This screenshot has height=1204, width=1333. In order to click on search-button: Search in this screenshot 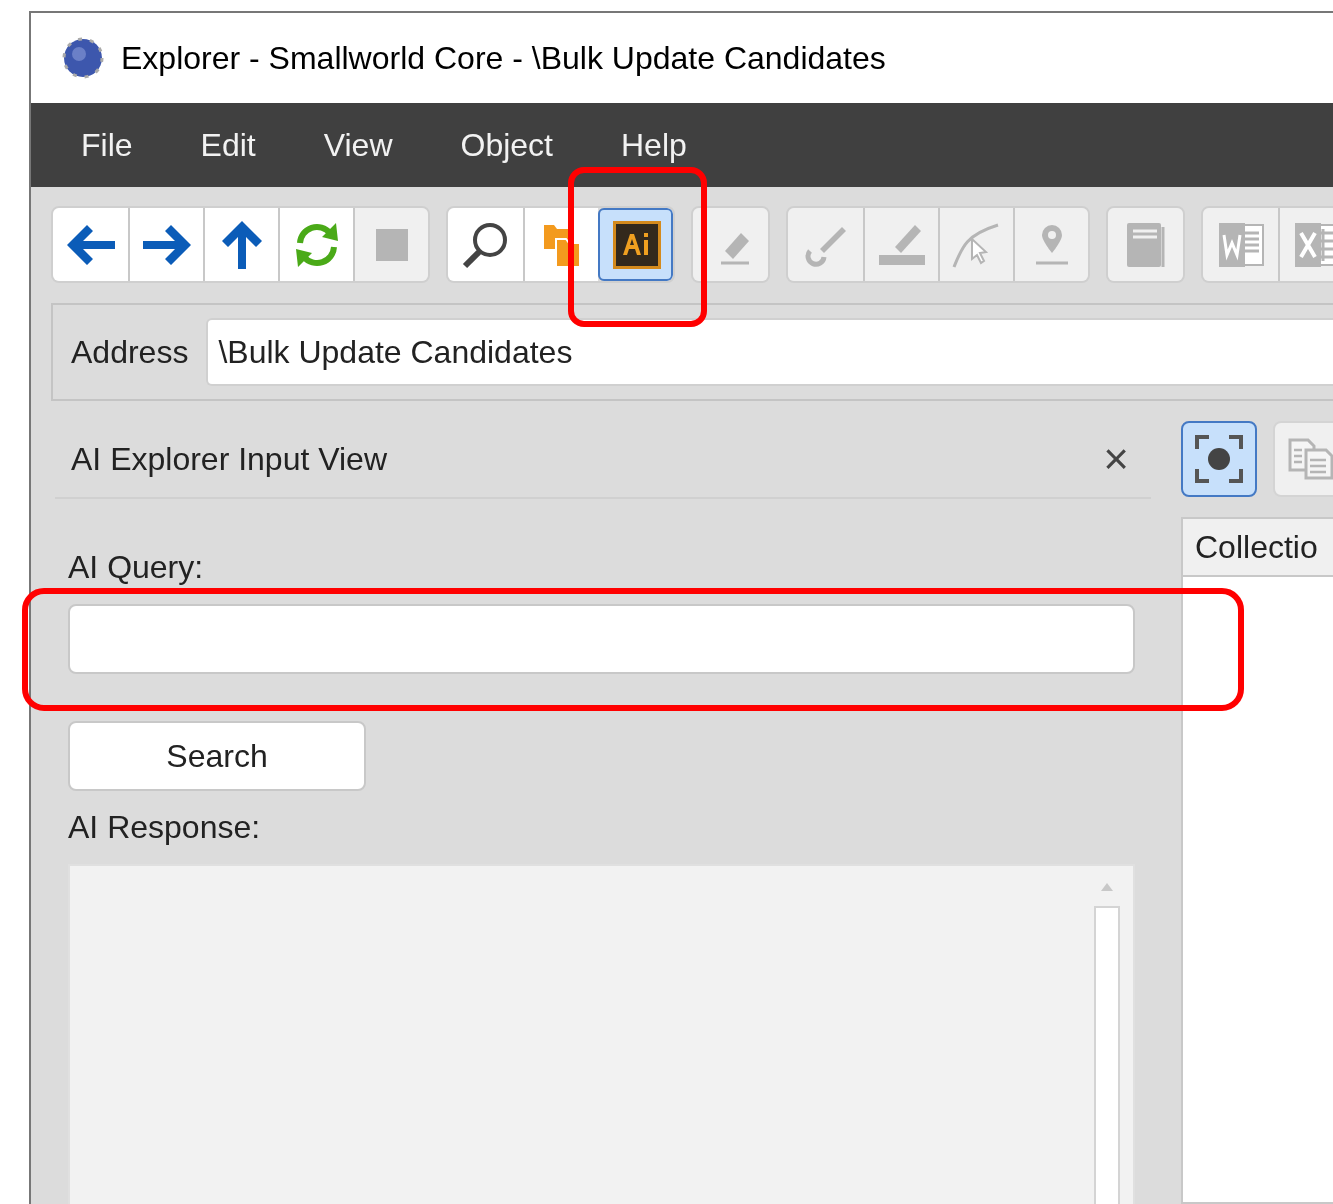, I will do `click(217, 756)`.